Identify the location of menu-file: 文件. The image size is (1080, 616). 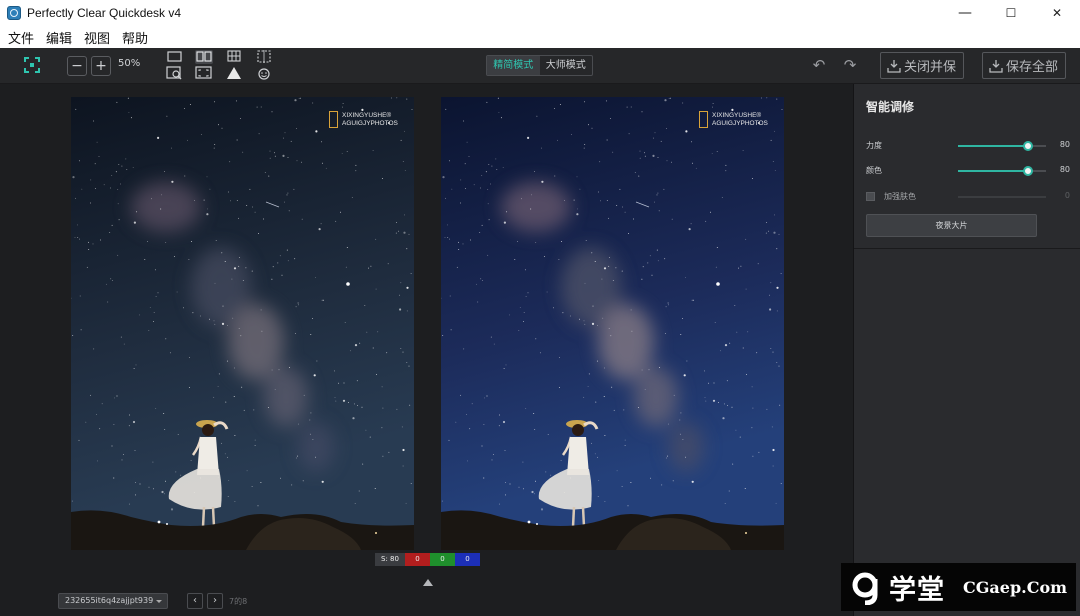
(21, 37).